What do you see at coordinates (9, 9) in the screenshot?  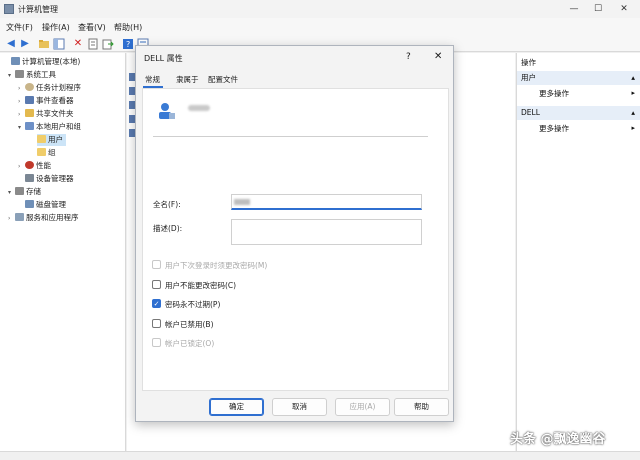 I see `computer-management-icon` at bounding box center [9, 9].